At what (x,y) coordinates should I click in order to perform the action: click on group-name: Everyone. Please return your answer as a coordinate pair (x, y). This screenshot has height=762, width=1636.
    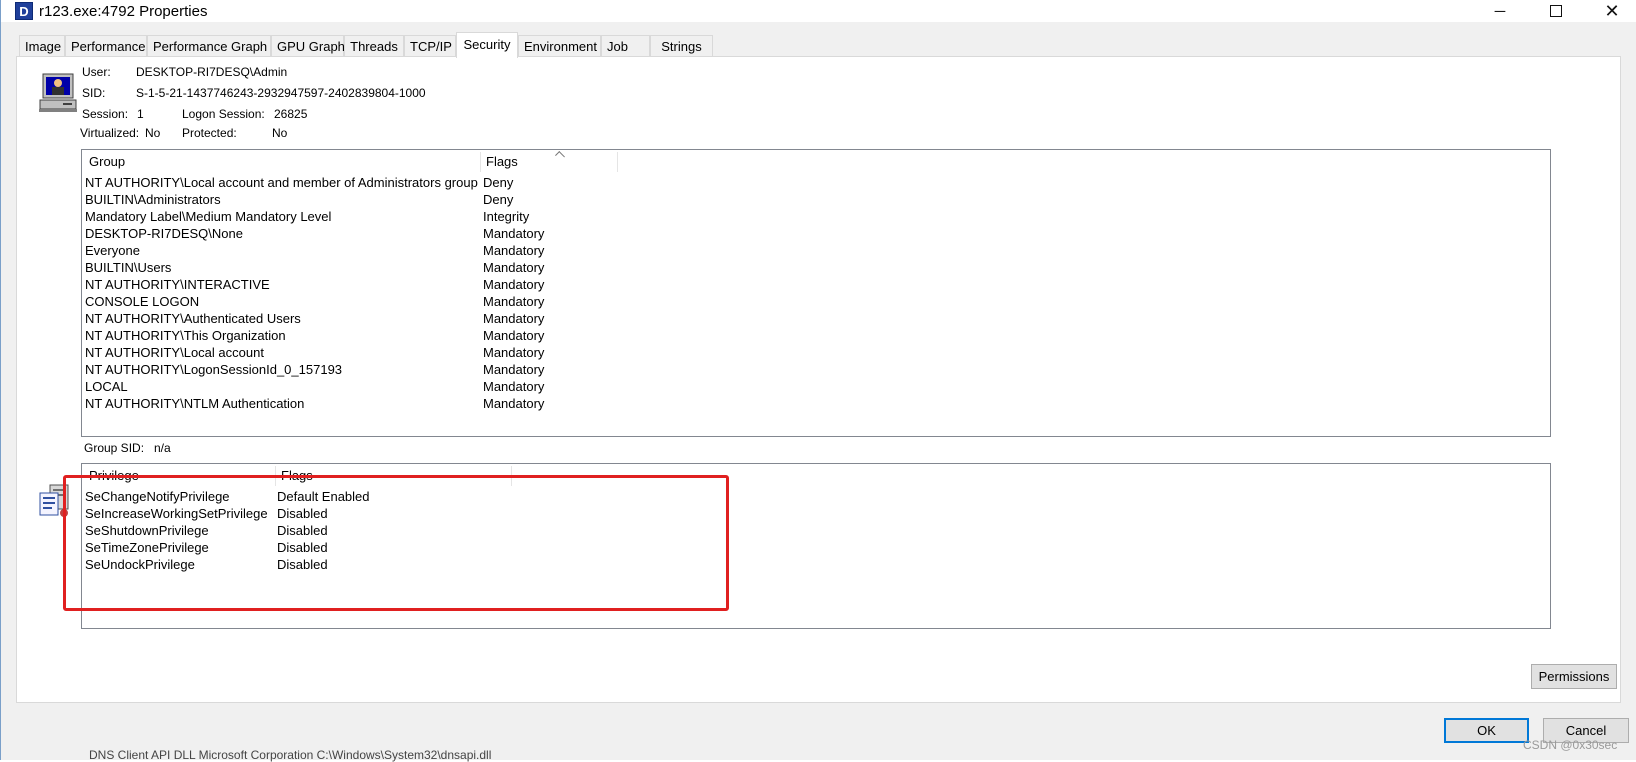
    Looking at the image, I should click on (112, 251).